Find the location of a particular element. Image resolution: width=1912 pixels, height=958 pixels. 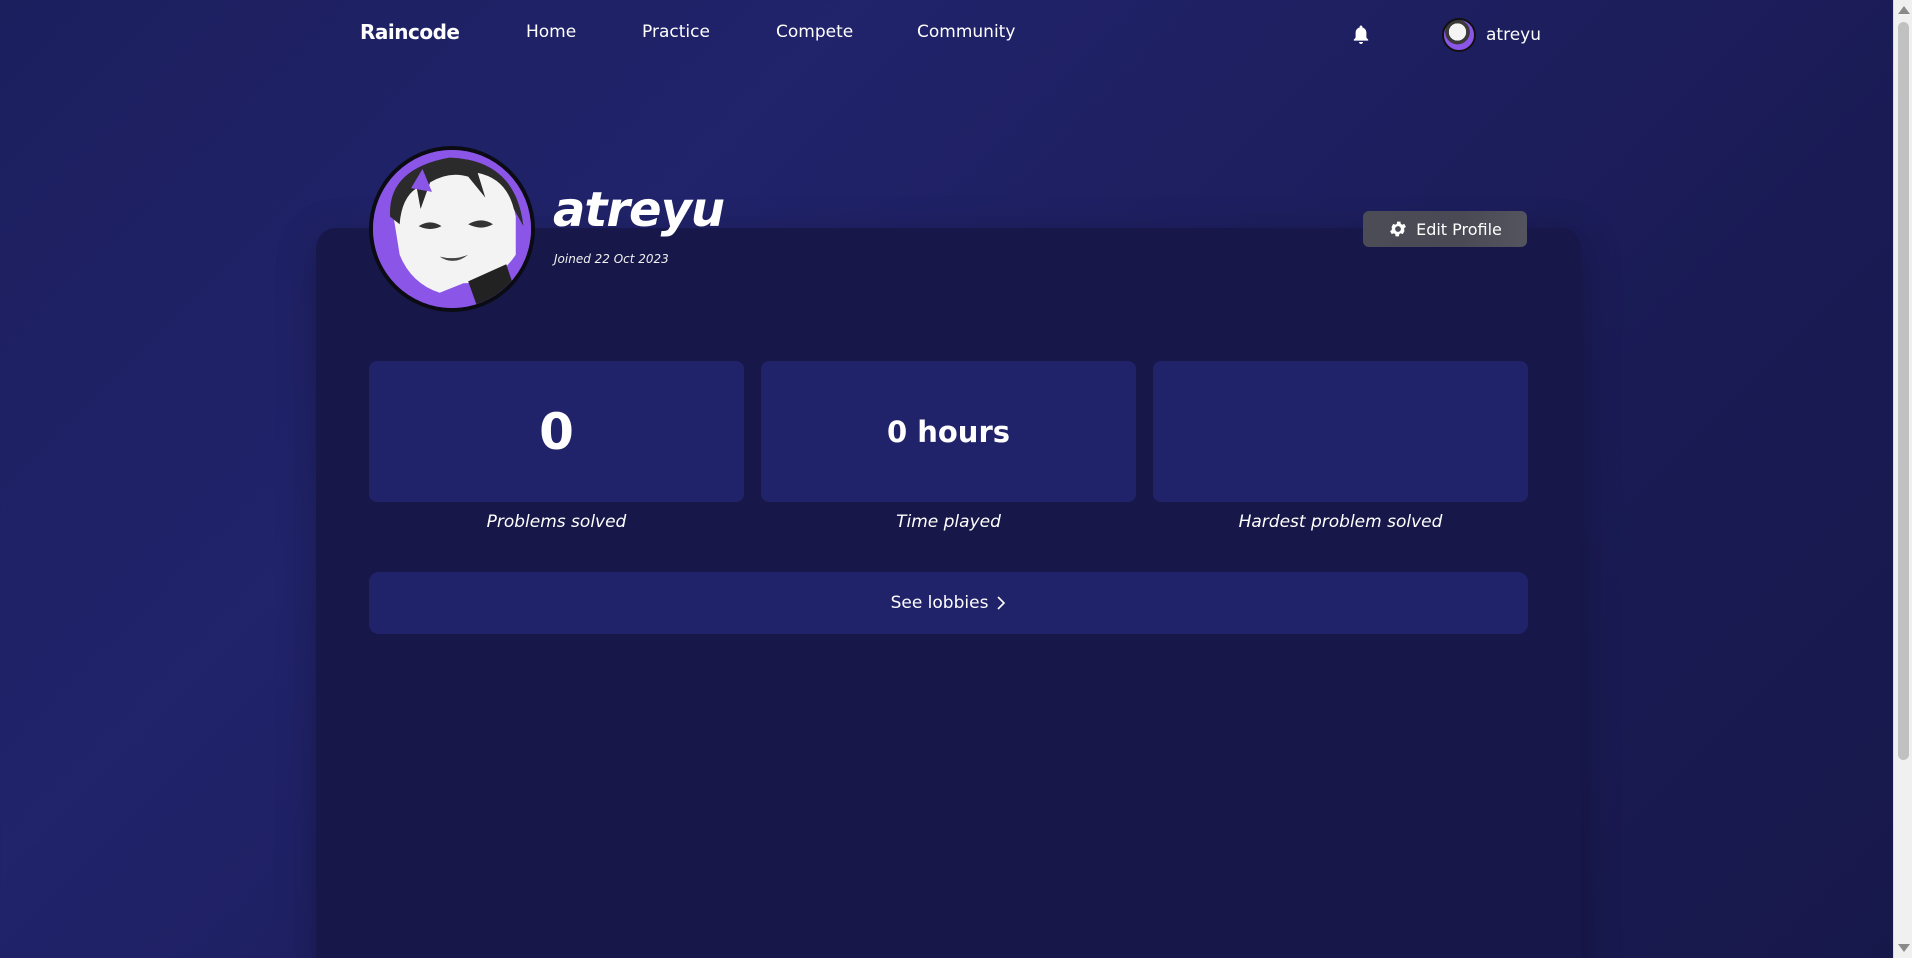

profile-avatar is located at coordinates (452, 229).